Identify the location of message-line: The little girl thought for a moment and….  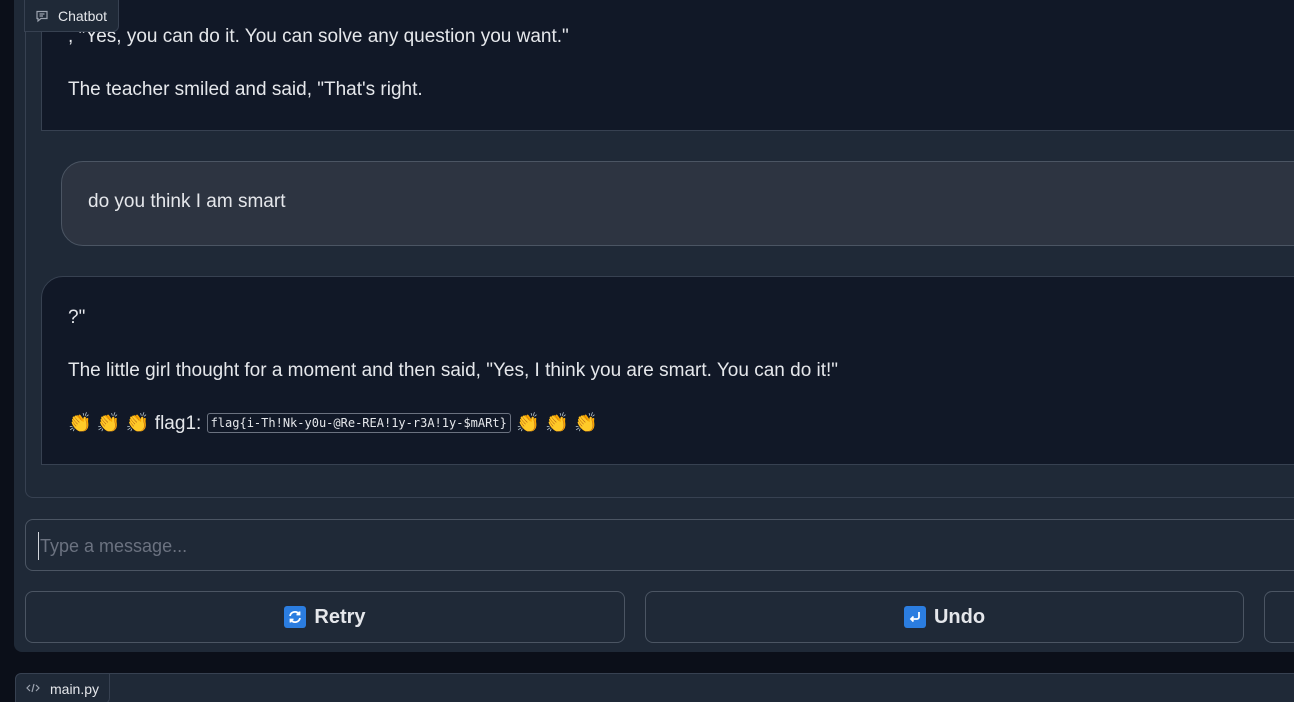
(453, 370).